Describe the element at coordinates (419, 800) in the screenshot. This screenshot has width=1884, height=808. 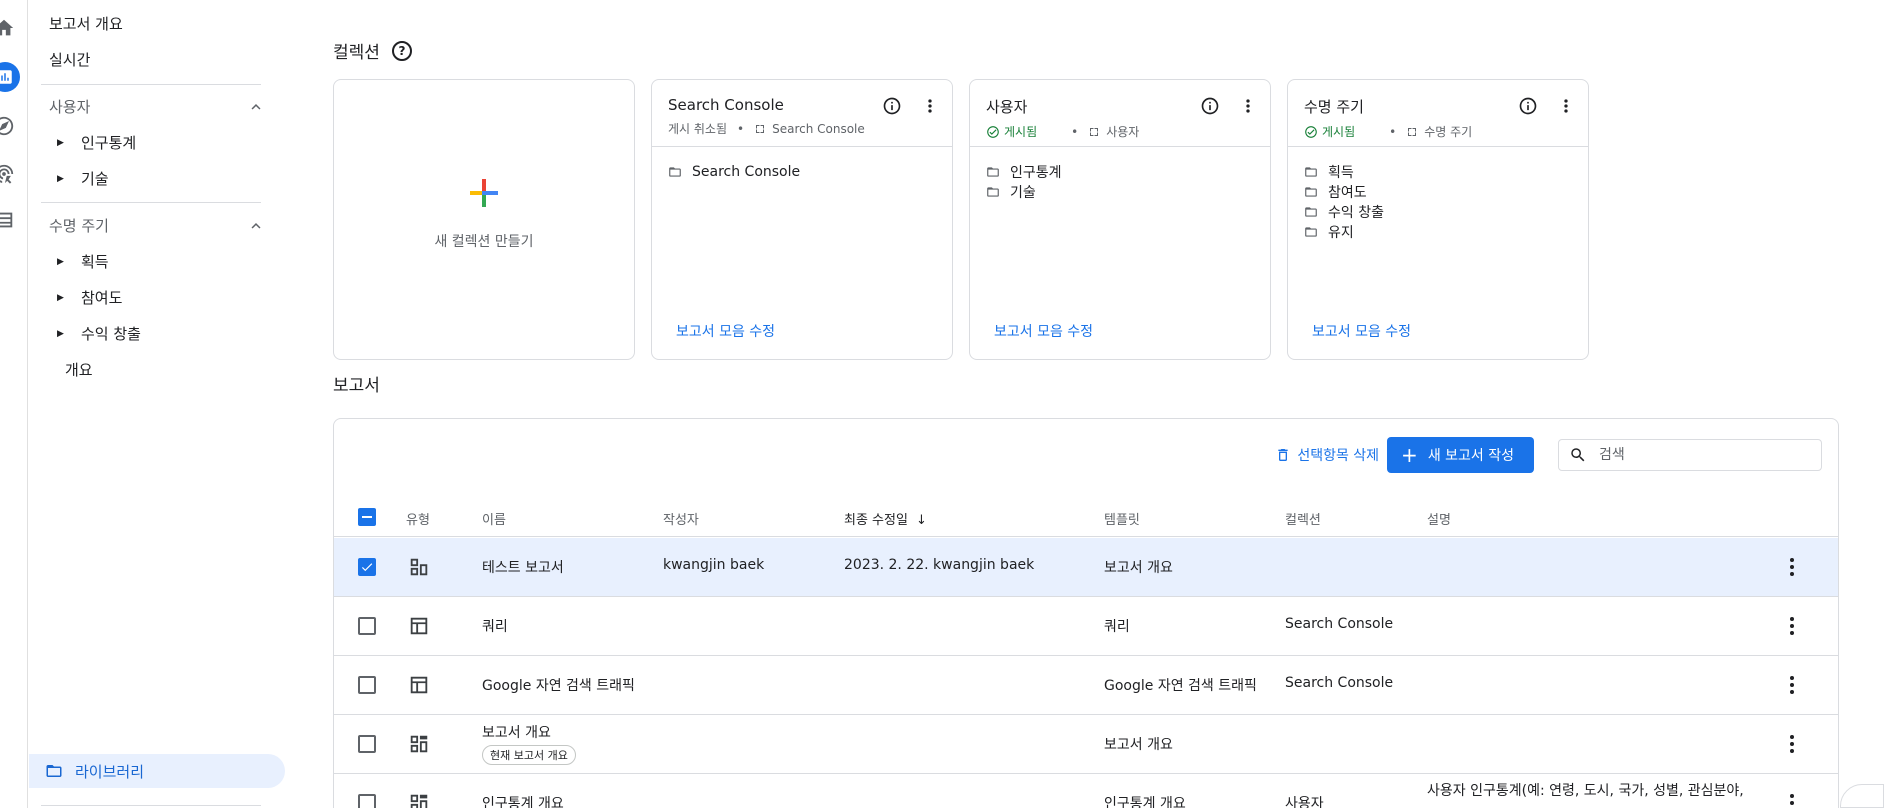
I see `dashboard-icon` at that location.